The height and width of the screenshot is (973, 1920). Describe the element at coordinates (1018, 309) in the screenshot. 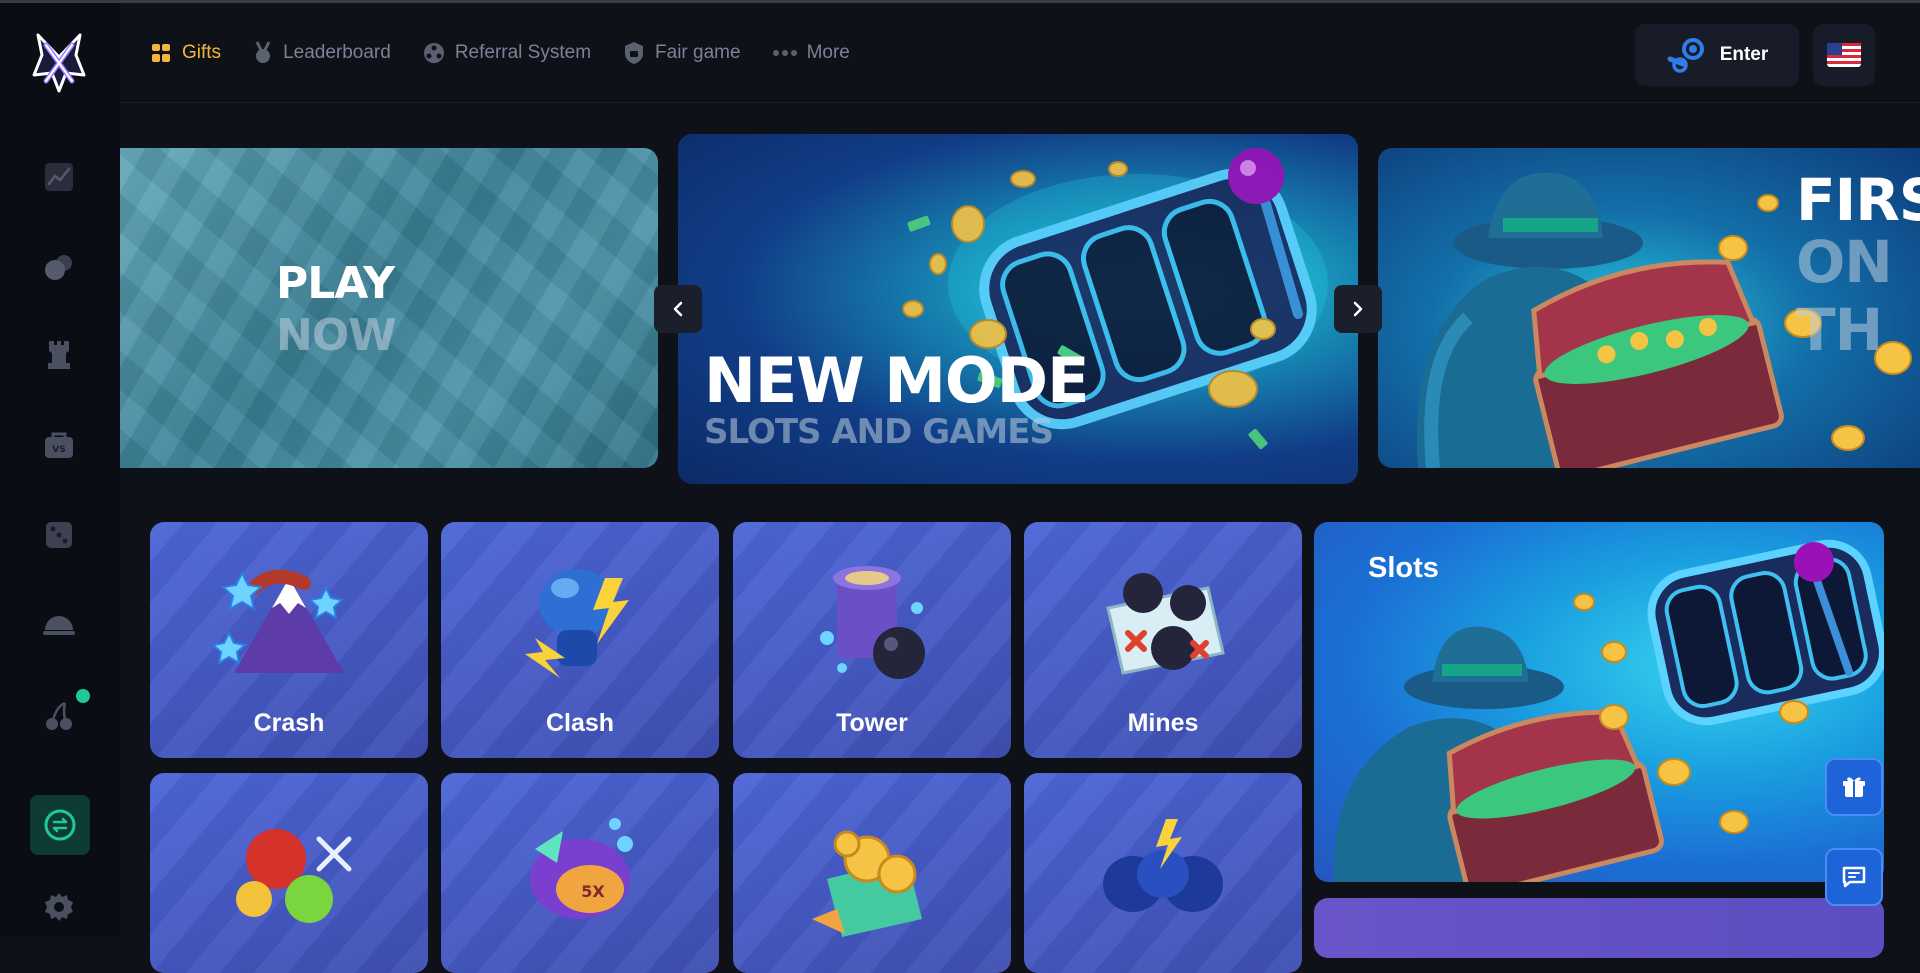

I see `carousel-slide-new-mode: NEW MODE SLOTS AND GAMES` at that location.